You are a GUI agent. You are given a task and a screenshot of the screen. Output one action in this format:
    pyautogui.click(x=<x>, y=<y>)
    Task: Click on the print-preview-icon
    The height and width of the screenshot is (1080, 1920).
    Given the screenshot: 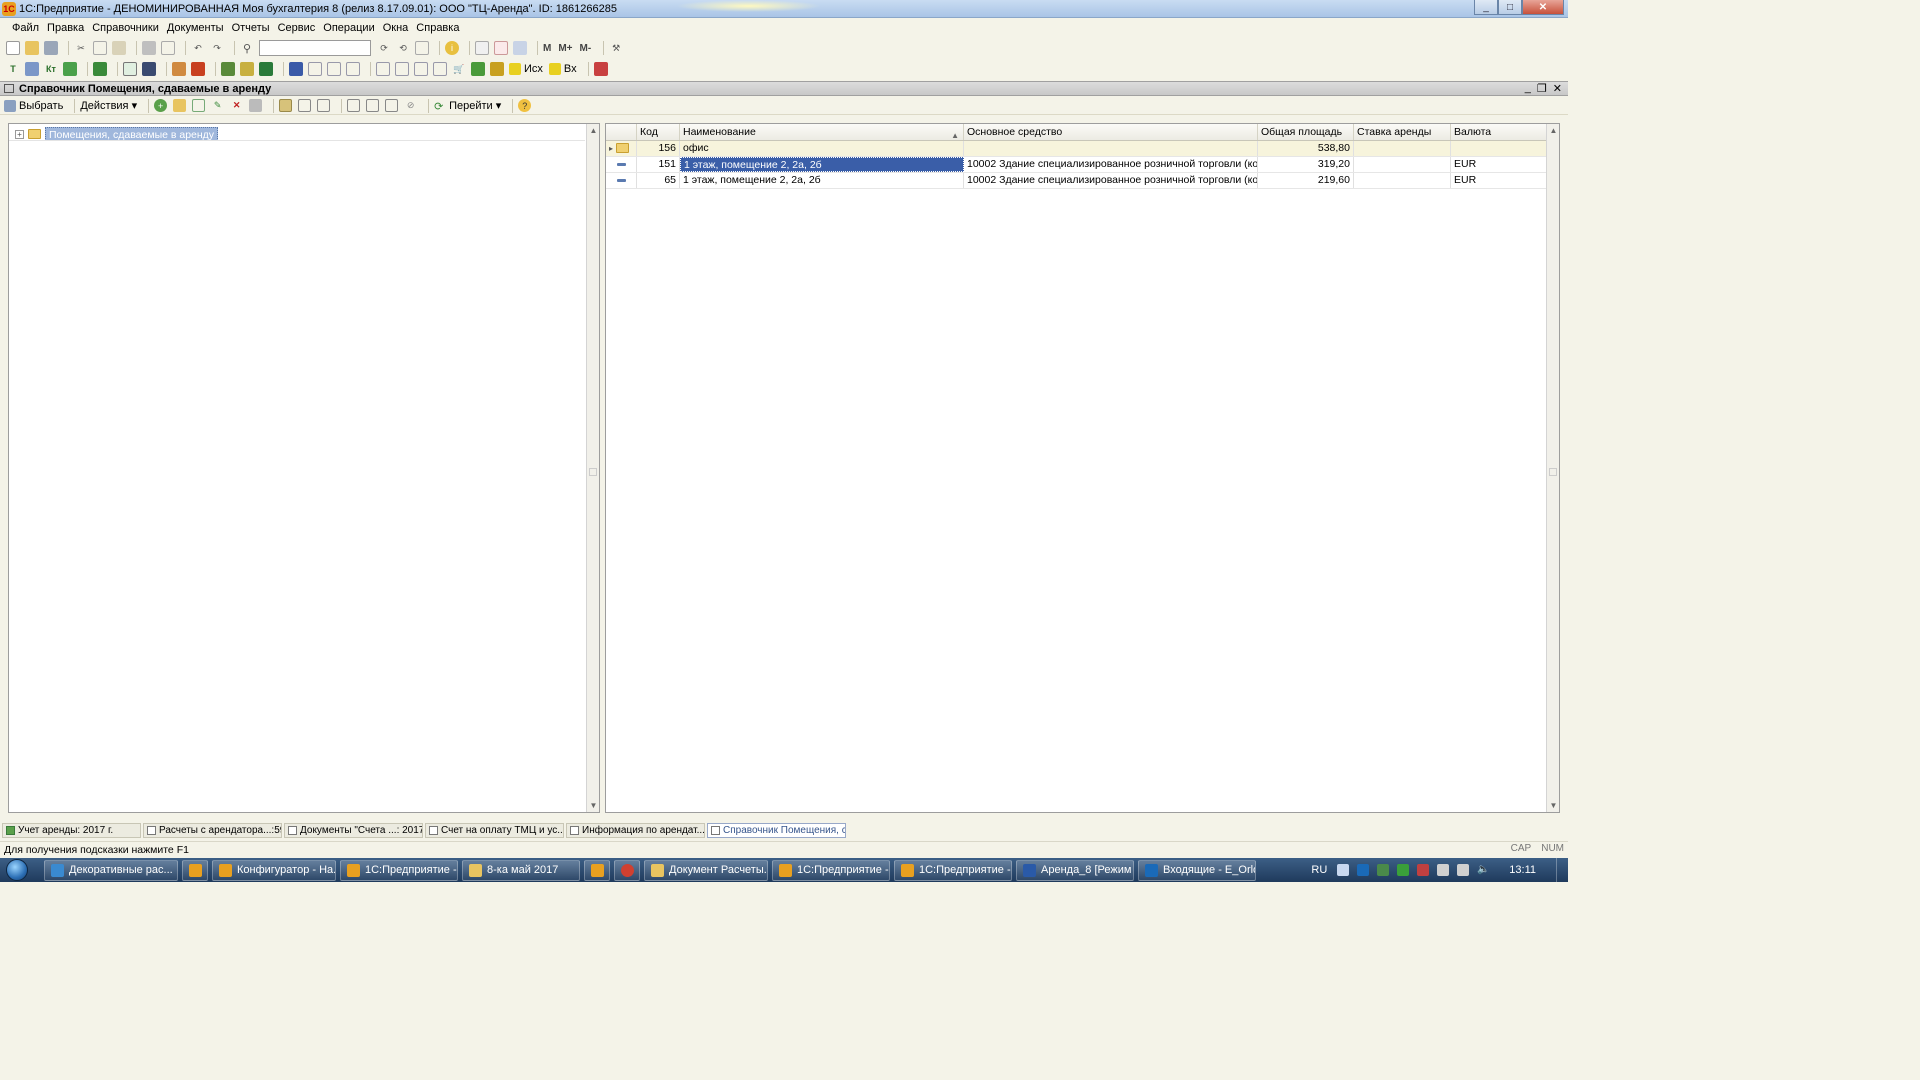 What is the action you would take?
    pyautogui.click(x=168, y=48)
    